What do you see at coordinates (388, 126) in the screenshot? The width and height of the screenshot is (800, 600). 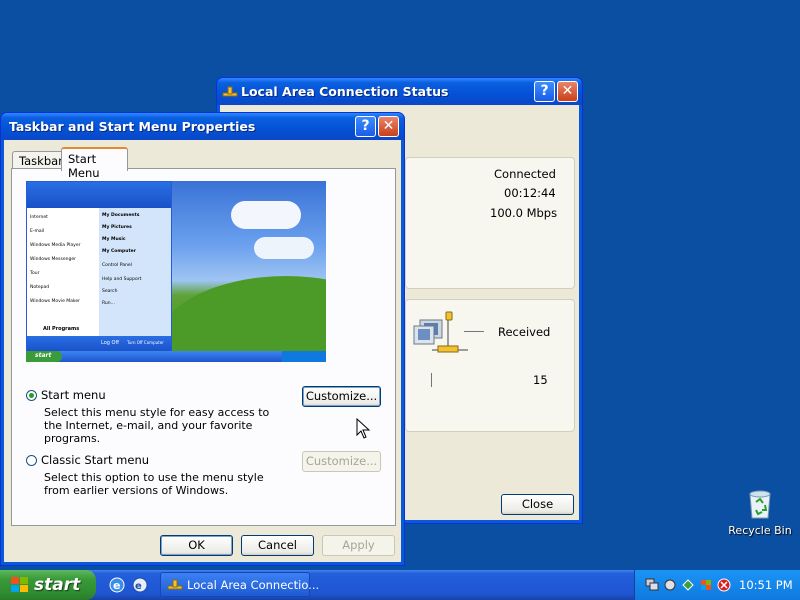 I see `props-close-button: ✕` at bounding box center [388, 126].